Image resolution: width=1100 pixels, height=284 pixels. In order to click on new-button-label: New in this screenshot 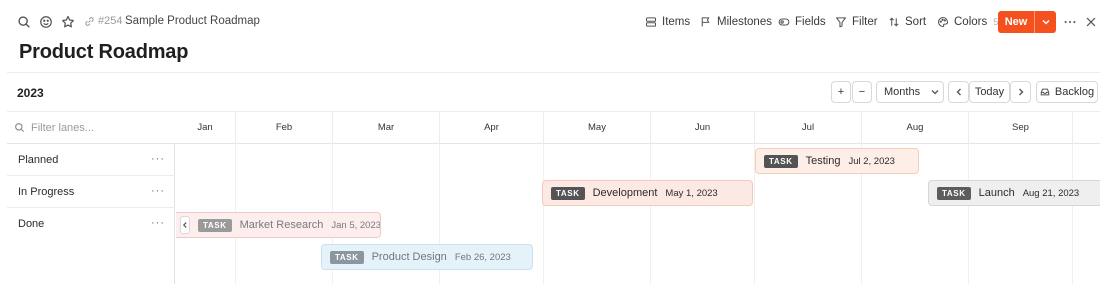, I will do `click(1016, 22)`.